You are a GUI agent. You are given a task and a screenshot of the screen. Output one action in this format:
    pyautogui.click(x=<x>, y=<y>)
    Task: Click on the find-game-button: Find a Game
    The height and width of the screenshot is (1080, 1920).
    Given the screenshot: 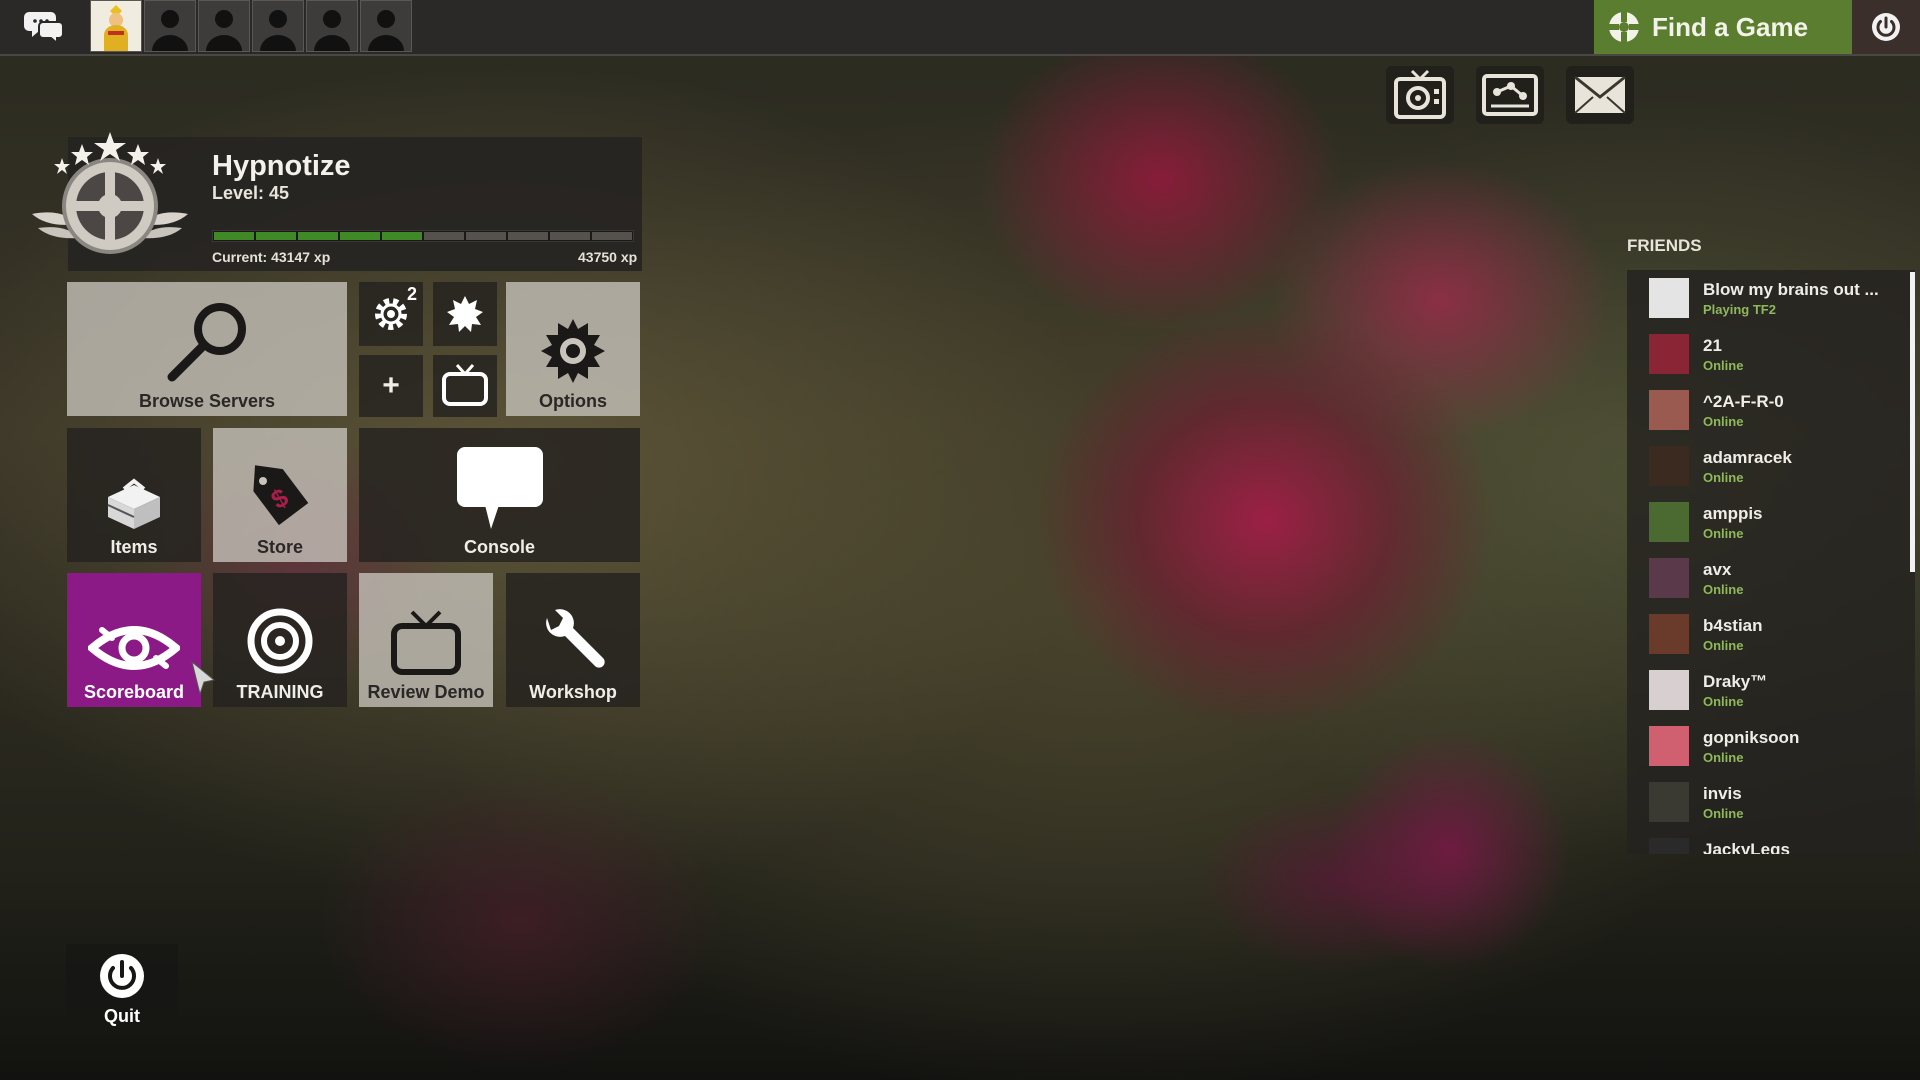 What is the action you would take?
    pyautogui.click(x=1723, y=27)
    